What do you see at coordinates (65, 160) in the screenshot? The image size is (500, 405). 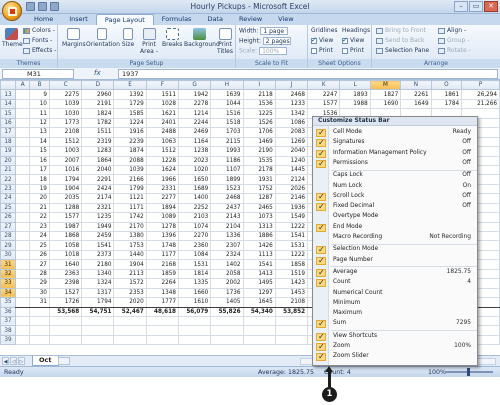 I see `grid-cell: 2007` at bounding box center [65, 160].